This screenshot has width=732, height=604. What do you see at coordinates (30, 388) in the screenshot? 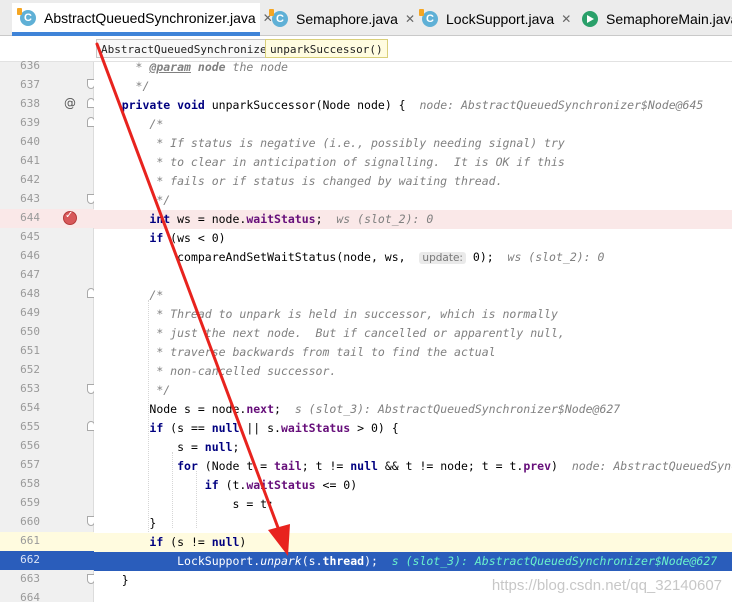
I see `line-number: 653` at bounding box center [30, 388].